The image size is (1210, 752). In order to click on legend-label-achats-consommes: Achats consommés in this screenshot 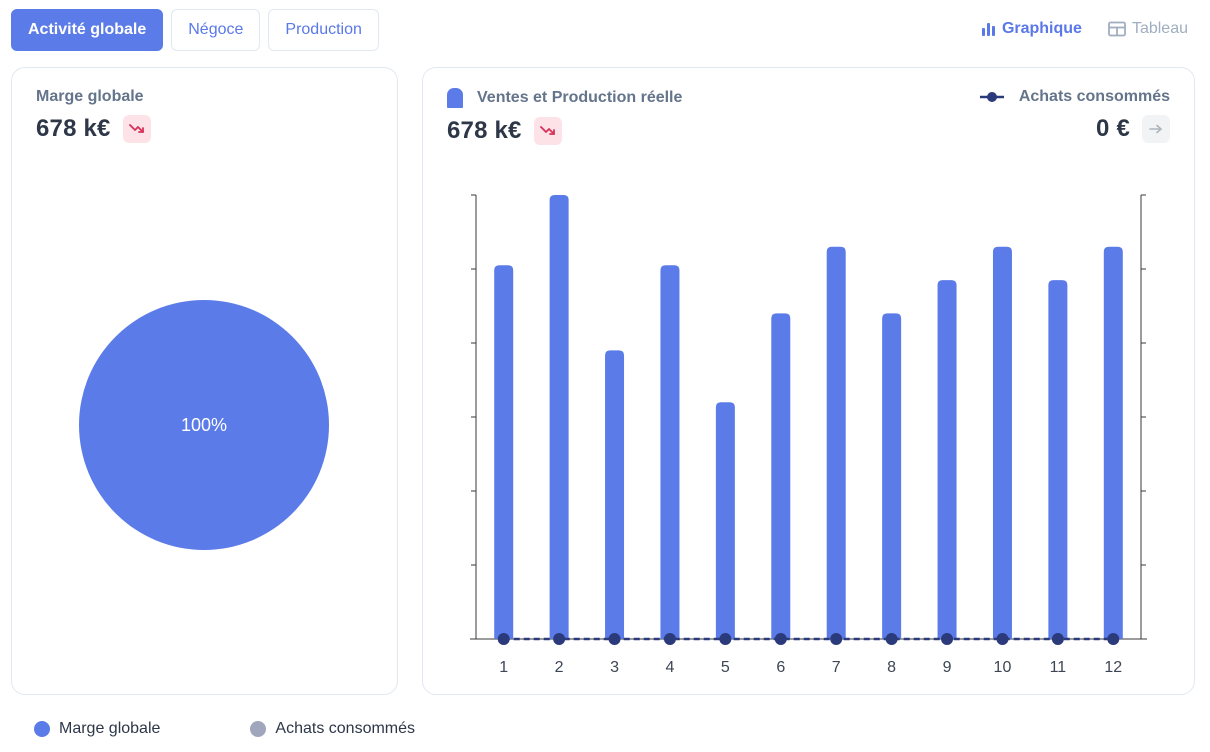, I will do `click(345, 728)`.